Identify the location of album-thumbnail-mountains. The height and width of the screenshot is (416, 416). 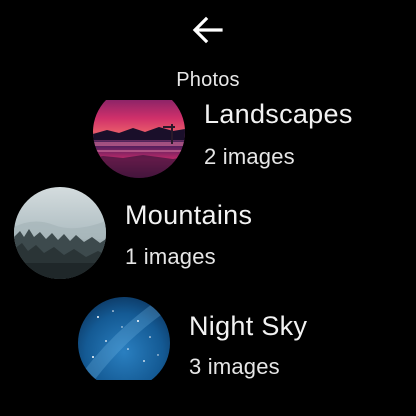
(60, 233).